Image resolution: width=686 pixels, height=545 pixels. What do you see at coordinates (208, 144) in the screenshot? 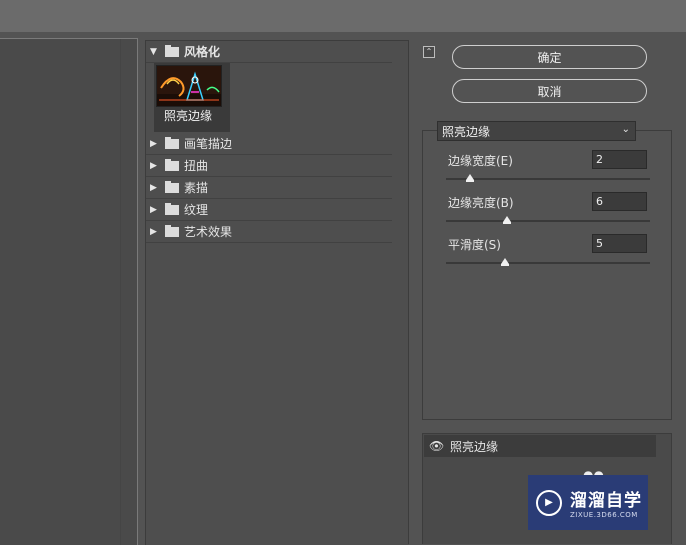
I see `category-label: 画笔描边` at bounding box center [208, 144].